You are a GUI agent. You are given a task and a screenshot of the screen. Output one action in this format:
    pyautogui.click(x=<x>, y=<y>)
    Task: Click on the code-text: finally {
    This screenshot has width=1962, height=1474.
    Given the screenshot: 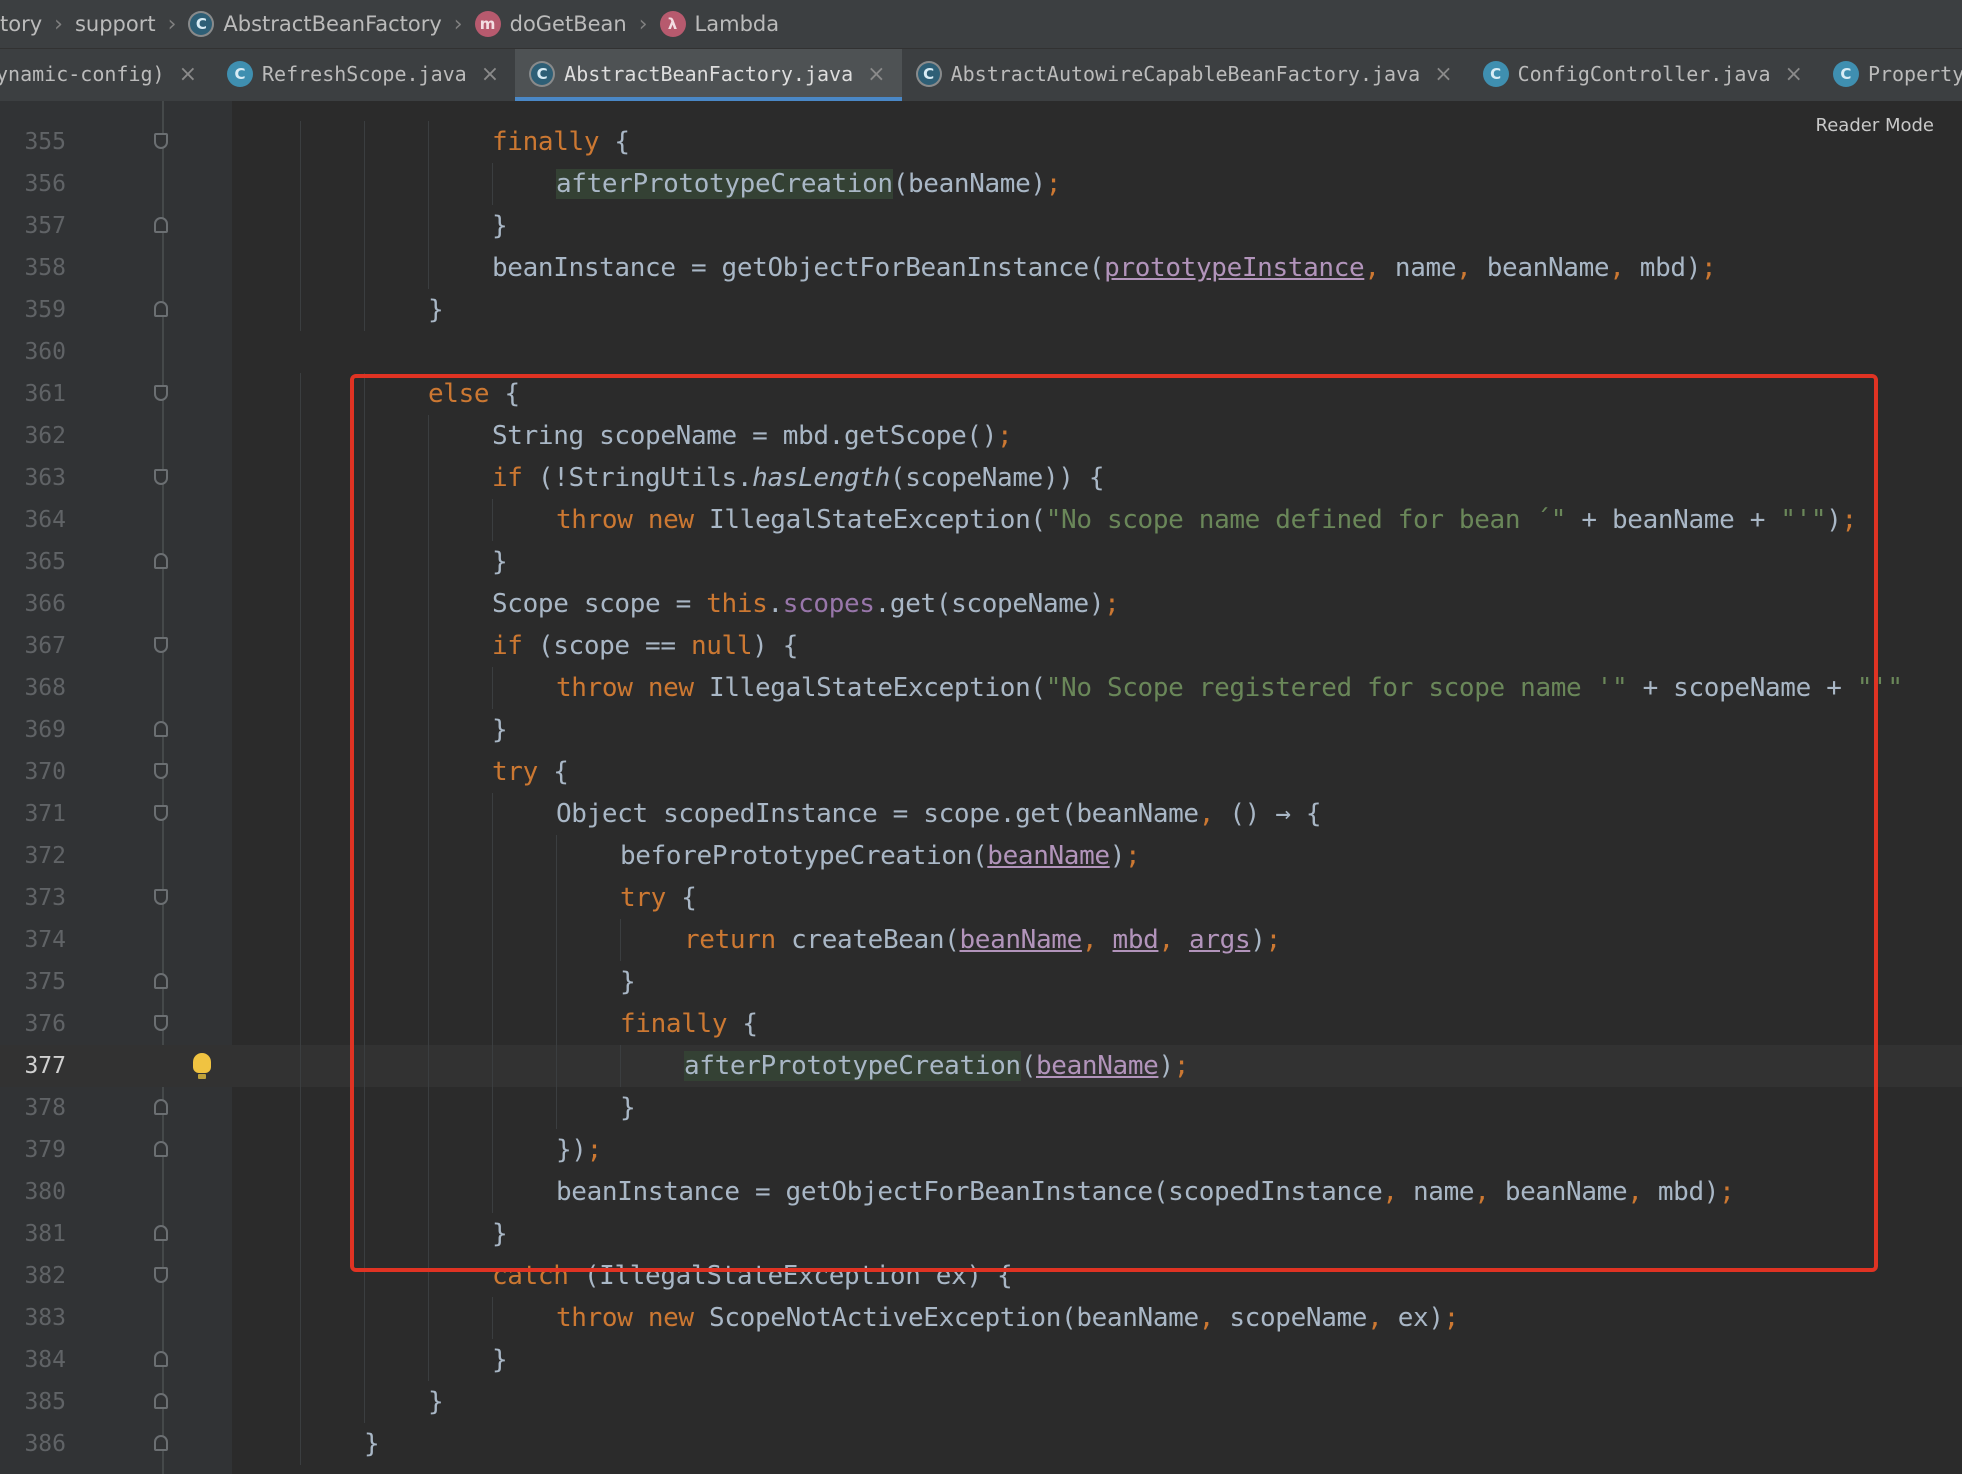 What is the action you would take?
    pyautogui.click(x=561, y=142)
    